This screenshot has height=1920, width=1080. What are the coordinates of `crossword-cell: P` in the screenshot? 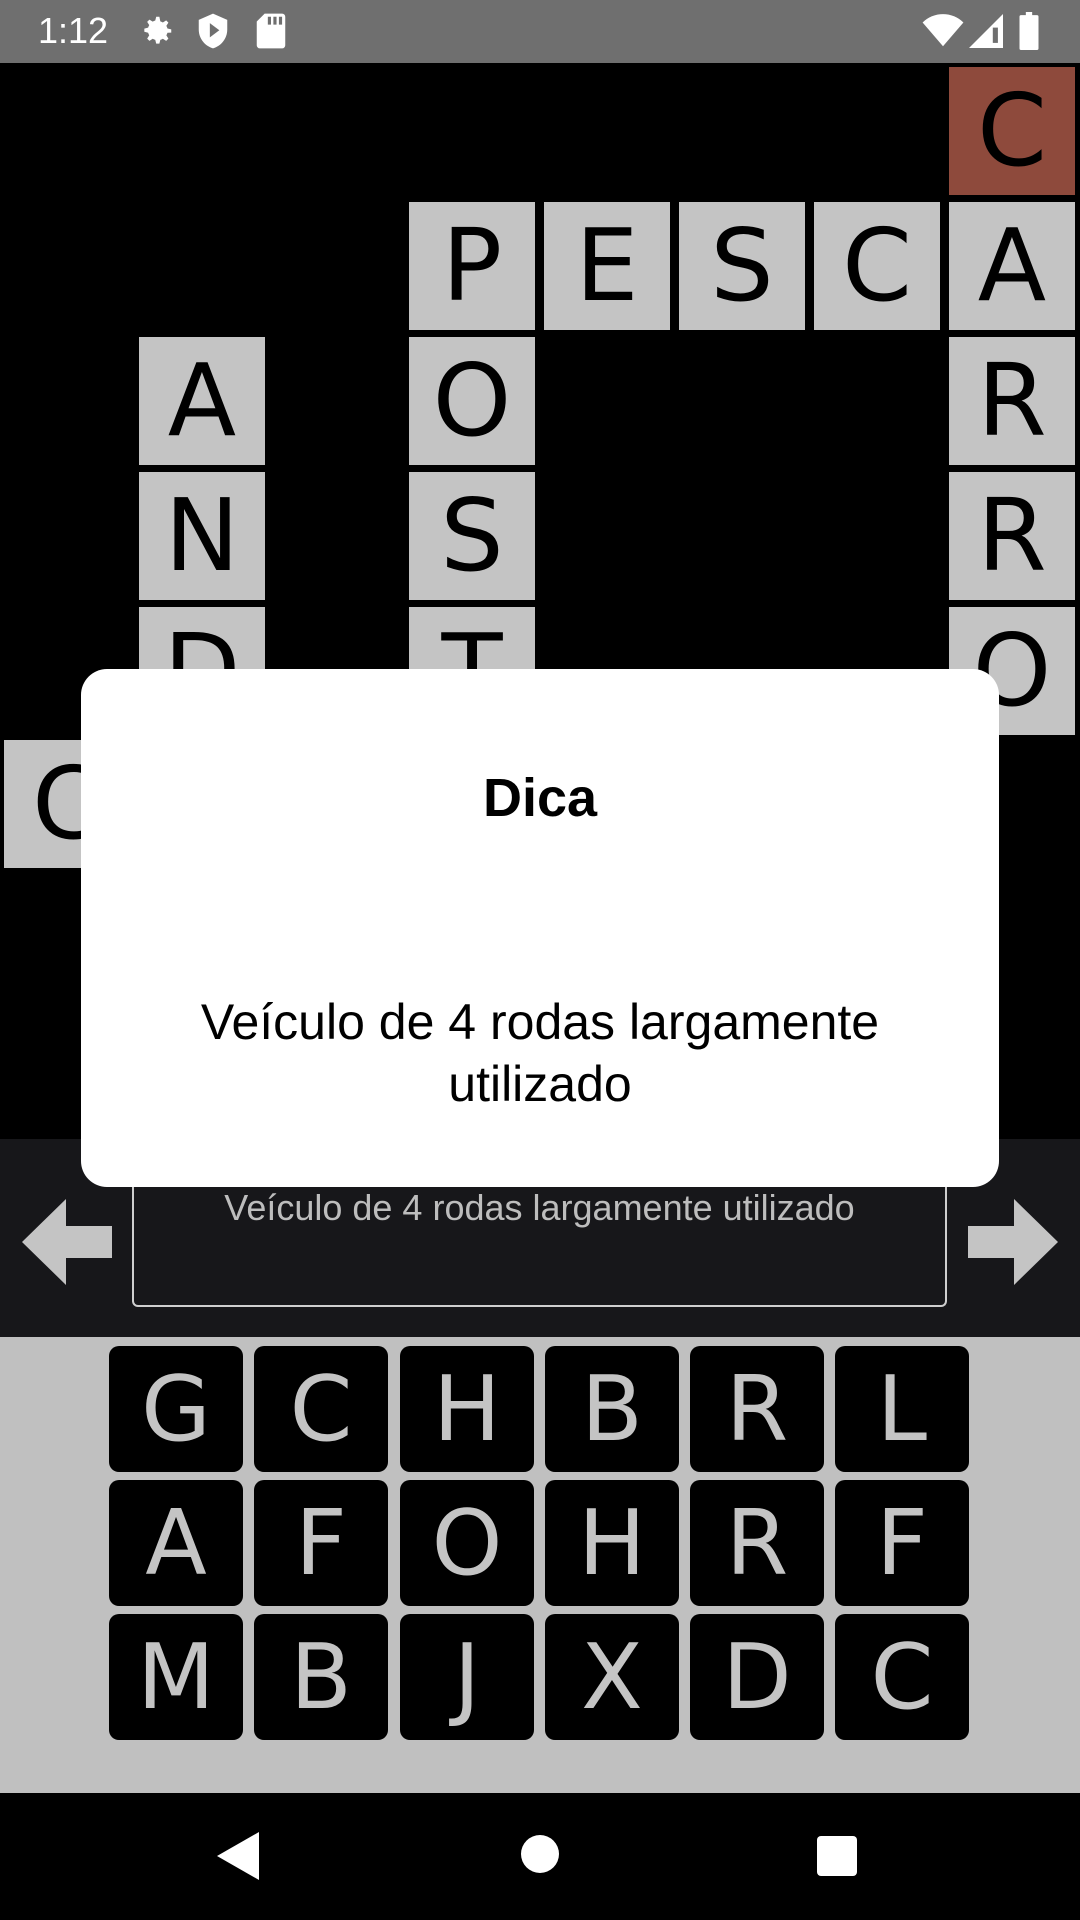 It's located at (472, 266).